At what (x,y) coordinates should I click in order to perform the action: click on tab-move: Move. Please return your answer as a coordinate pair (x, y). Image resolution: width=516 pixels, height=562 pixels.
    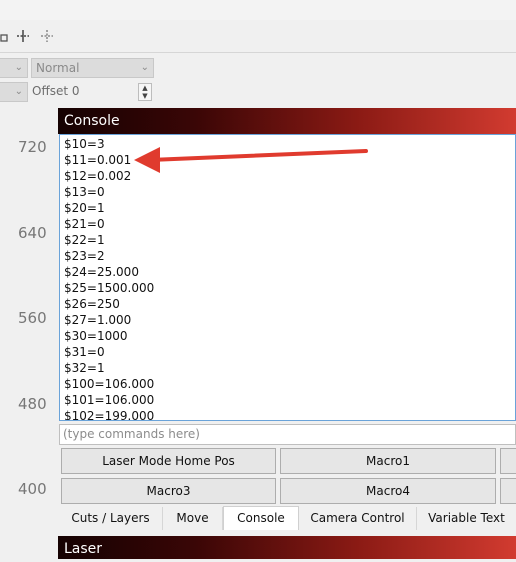
    Looking at the image, I should click on (193, 518).